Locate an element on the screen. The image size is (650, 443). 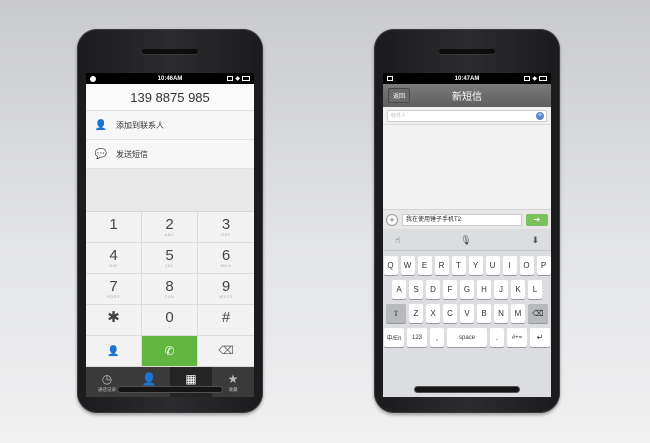
key-v: V is located at coordinates (467, 313).